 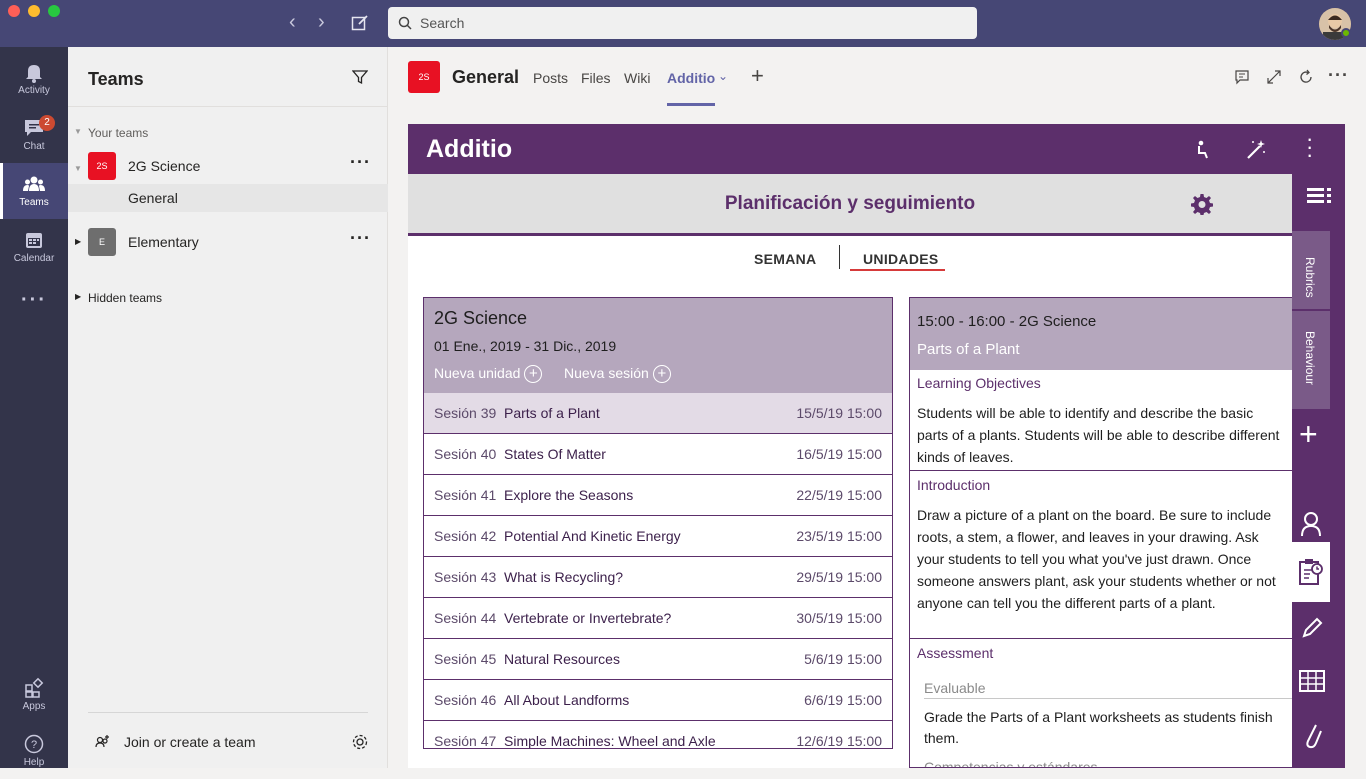 What do you see at coordinates (34, 74) in the screenshot?
I see `bell-icon` at bounding box center [34, 74].